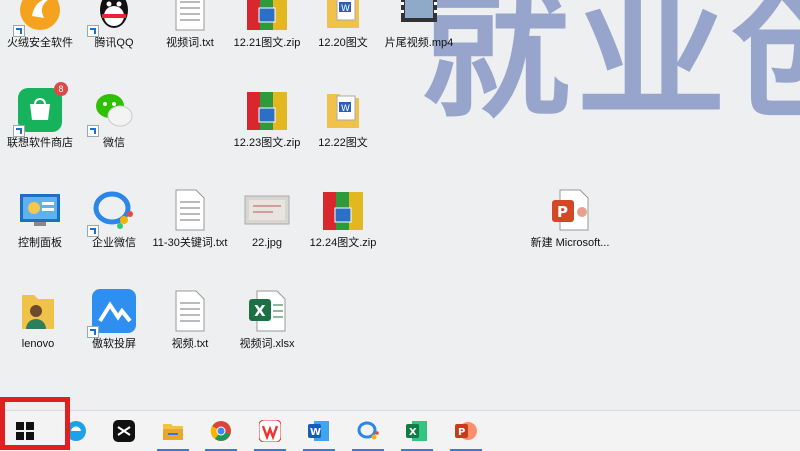  Describe the element at coordinates (61, 89) in the screenshot. I see `notification-badge: 8` at that location.